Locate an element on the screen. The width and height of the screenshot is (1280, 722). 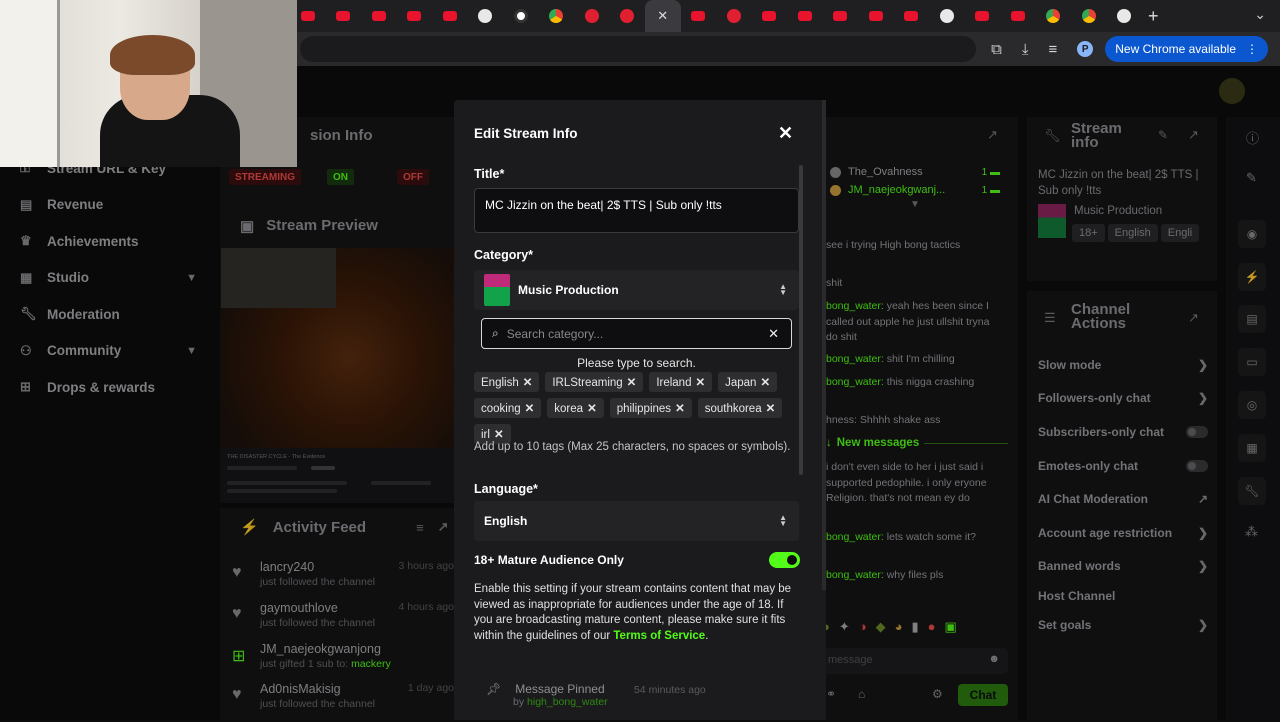
sidebar-item-community: ⚇ Community ▼ is located at coordinates (107, 351).